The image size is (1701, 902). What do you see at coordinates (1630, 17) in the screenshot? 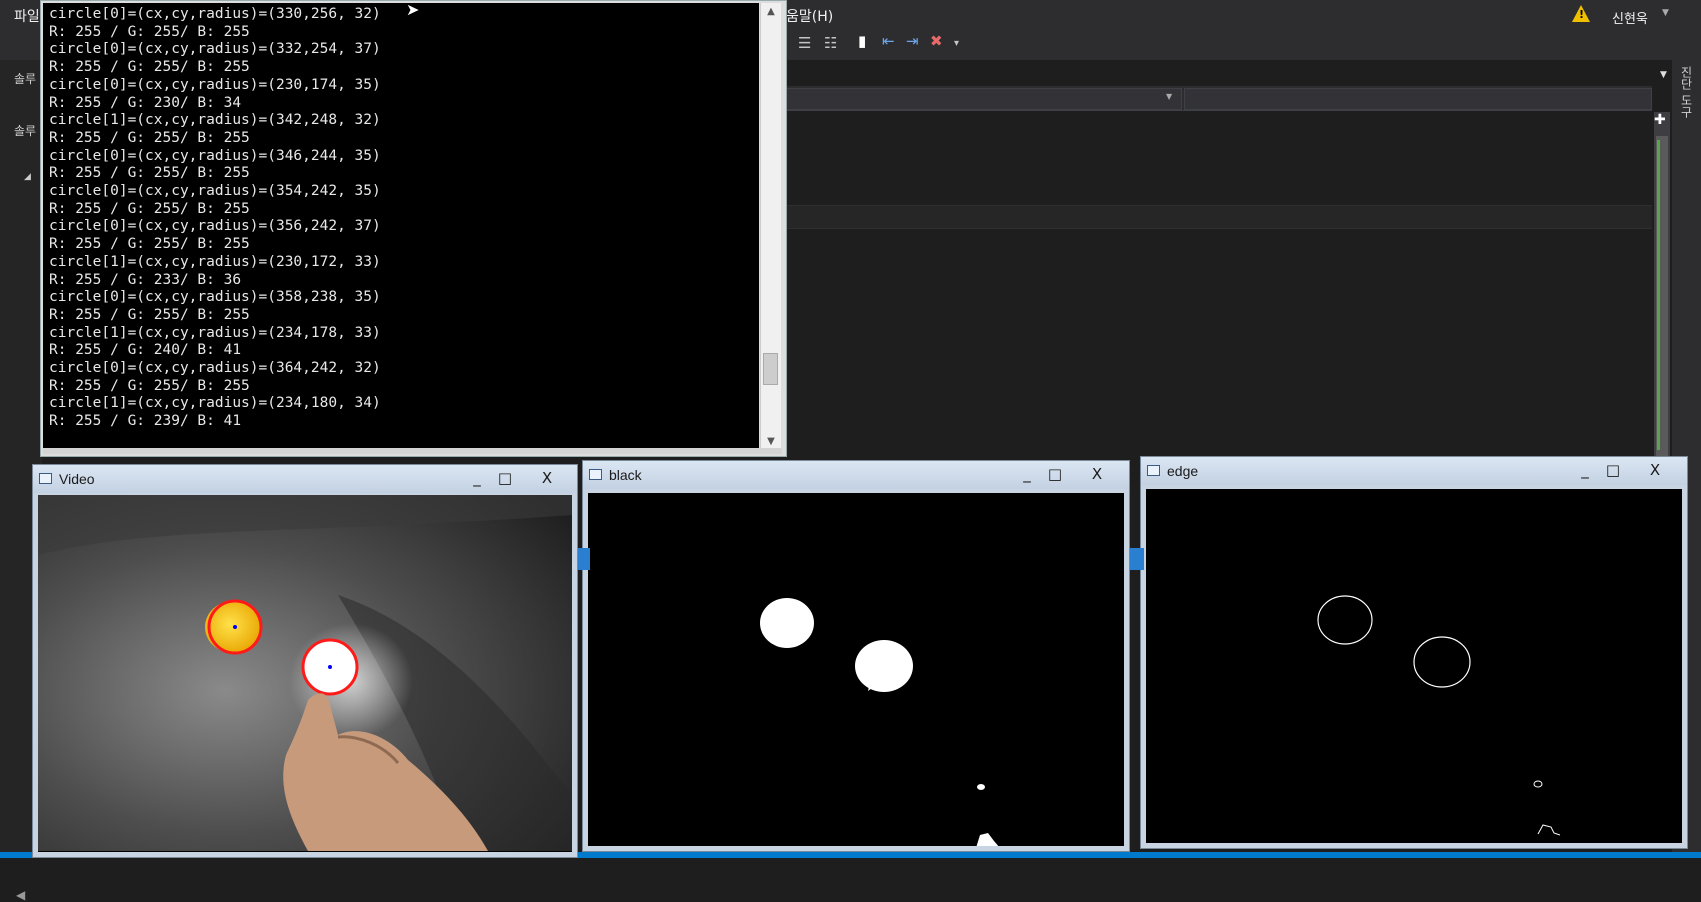
I see `user-name: 신현욱` at bounding box center [1630, 17].